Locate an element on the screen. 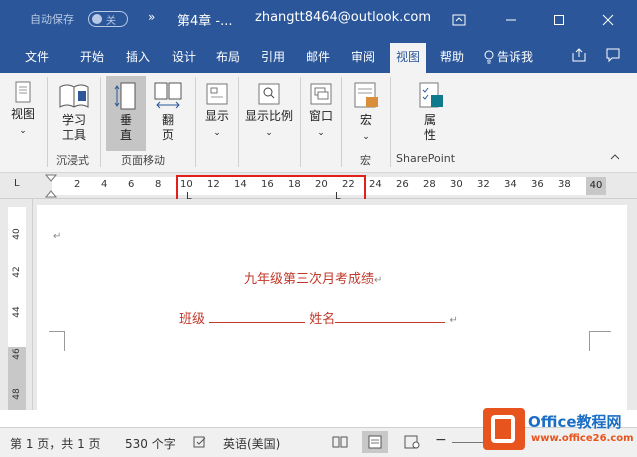 This screenshot has height=457, width=637. minimize-icon is located at coordinates (511, 20).